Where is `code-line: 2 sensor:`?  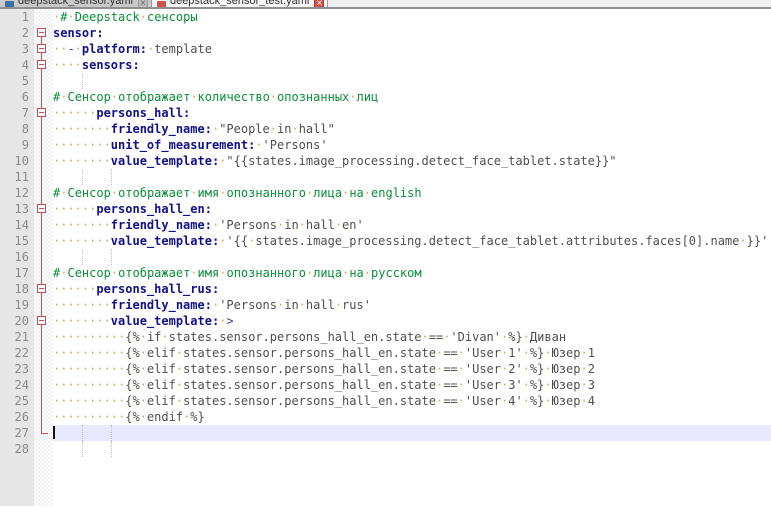 code-line: 2 sensor: is located at coordinates (385, 33).